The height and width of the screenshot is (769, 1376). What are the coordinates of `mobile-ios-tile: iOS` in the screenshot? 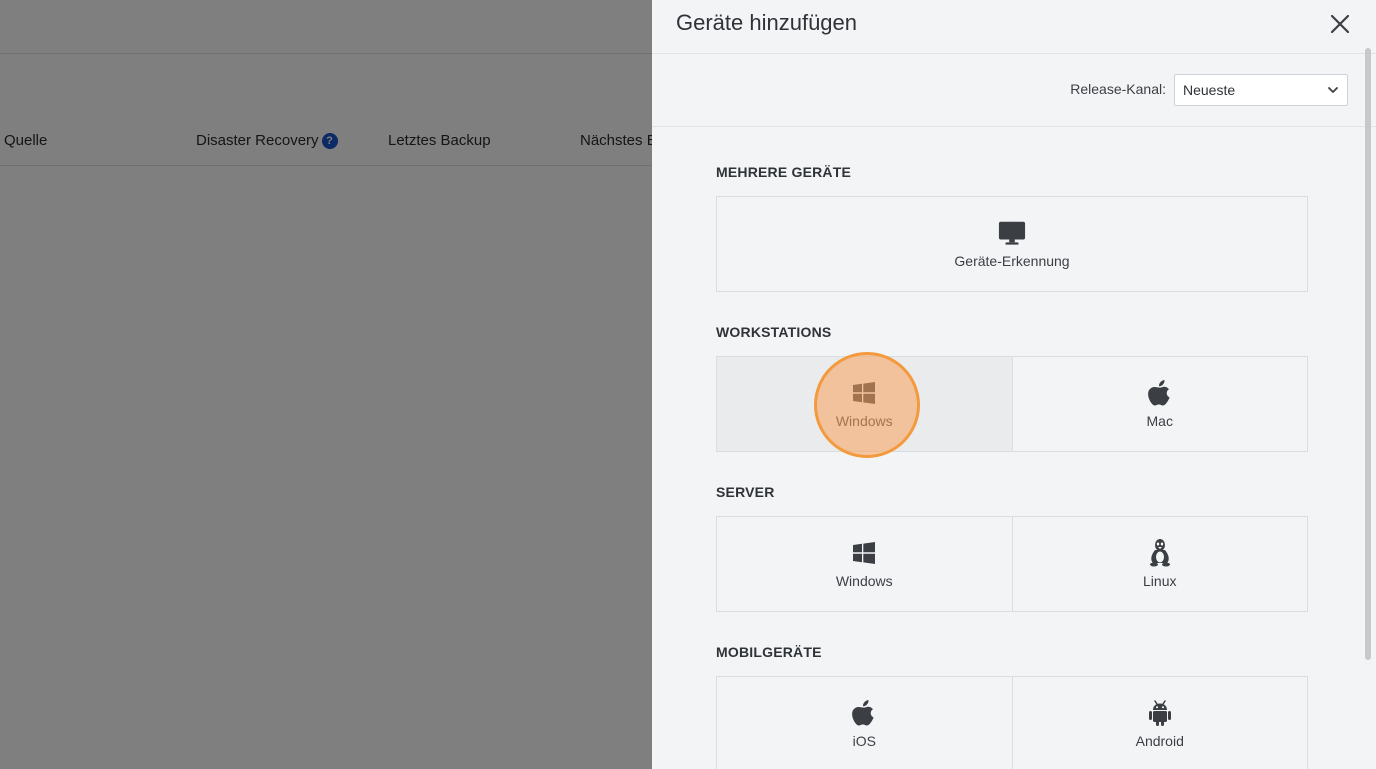 It's located at (864, 722).